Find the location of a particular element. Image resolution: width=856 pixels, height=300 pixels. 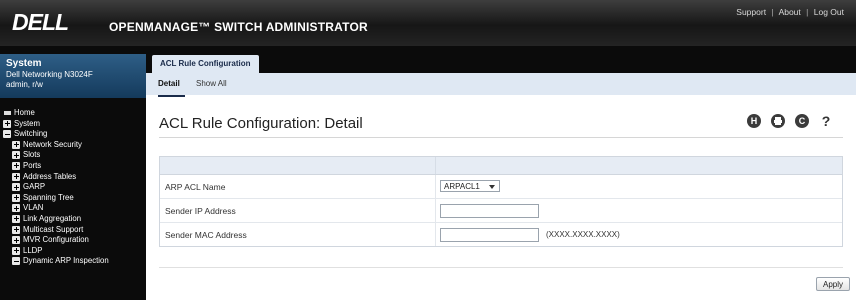

page-title: ACL Rule Configuration: Detail is located at coordinates (261, 123).